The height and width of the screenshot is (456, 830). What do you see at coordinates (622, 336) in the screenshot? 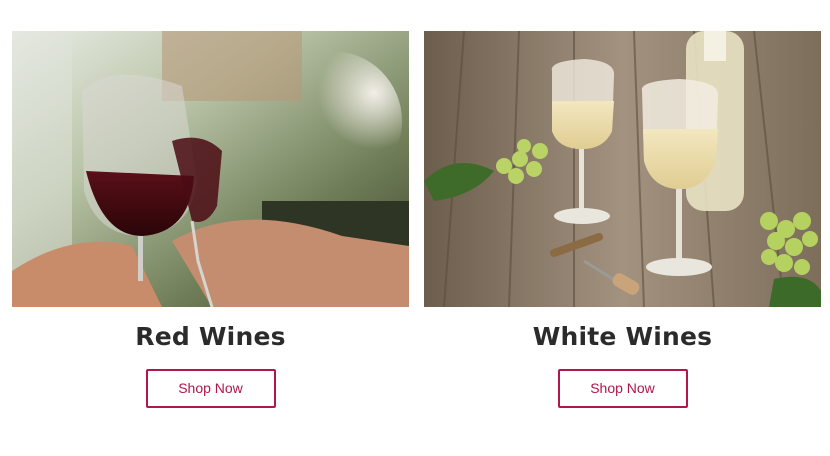
I see `category-title: White Wines` at bounding box center [622, 336].